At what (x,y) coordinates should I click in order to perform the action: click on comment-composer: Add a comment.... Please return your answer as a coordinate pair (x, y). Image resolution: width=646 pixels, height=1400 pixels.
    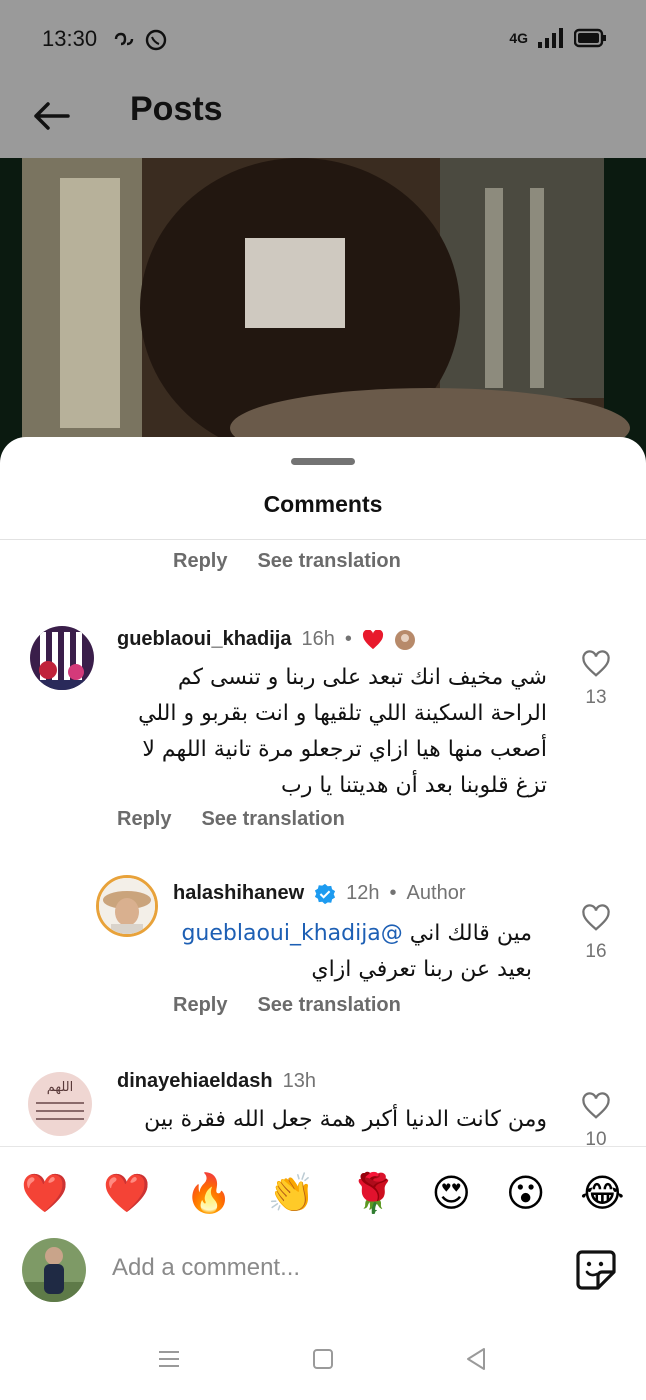
    Looking at the image, I should click on (323, 1284).